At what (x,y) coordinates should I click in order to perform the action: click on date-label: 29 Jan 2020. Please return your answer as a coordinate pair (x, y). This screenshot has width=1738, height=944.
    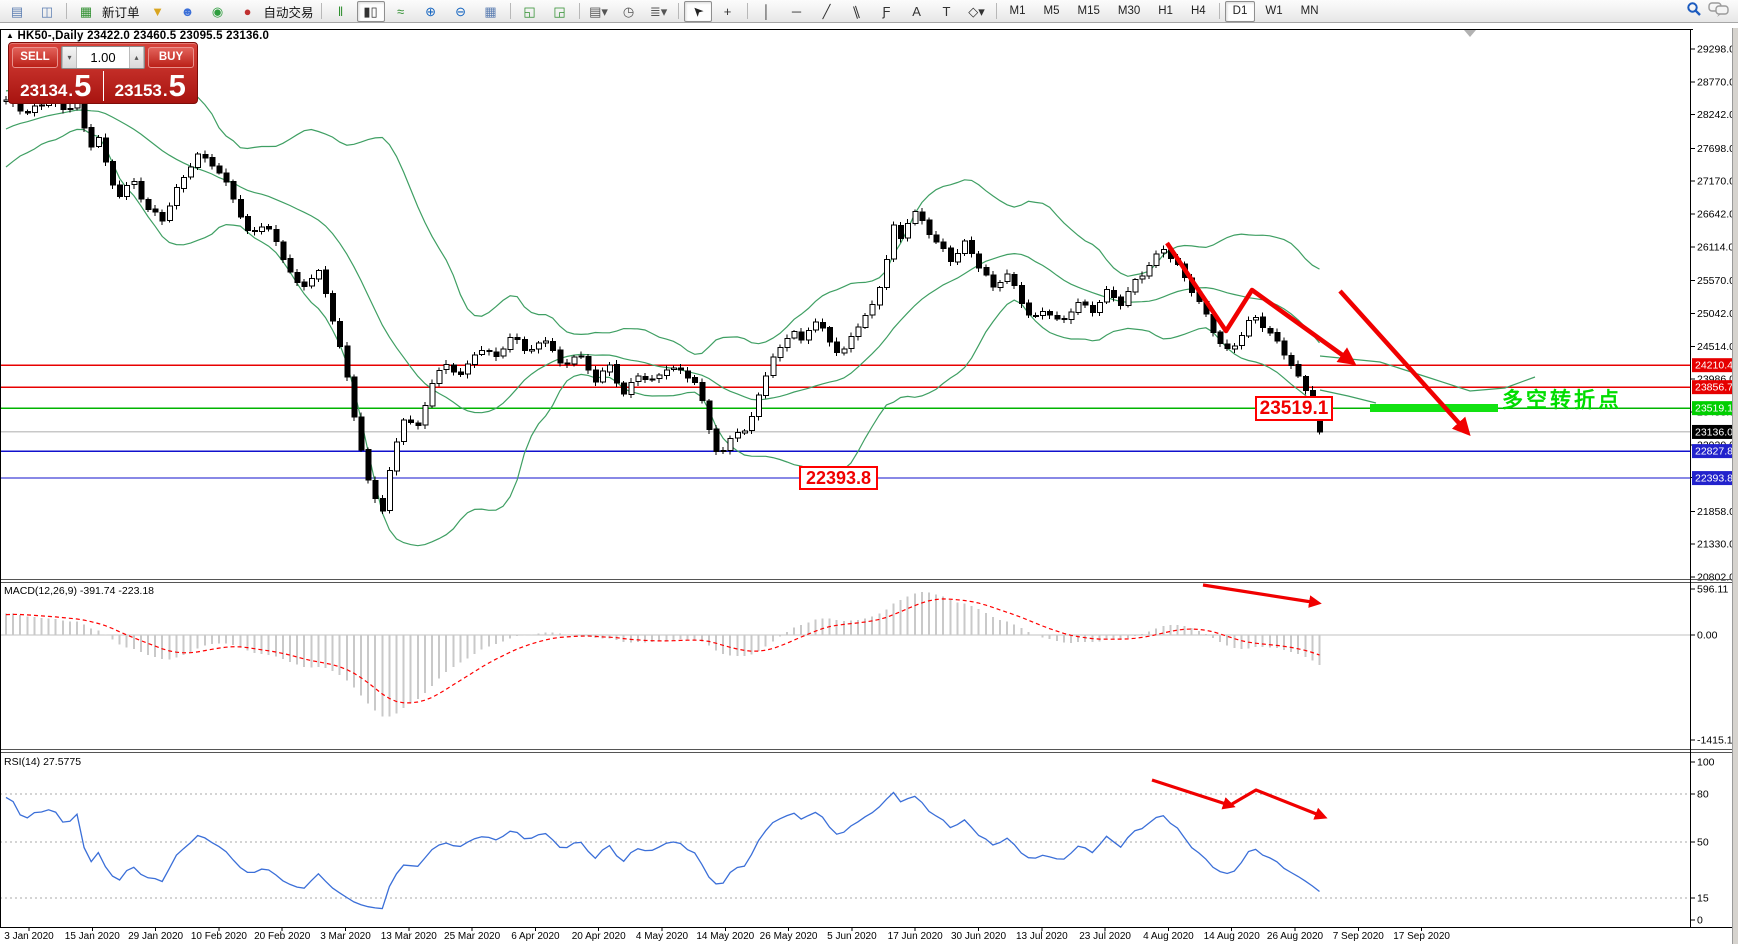
    Looking at the image, I should click on (155, 936).